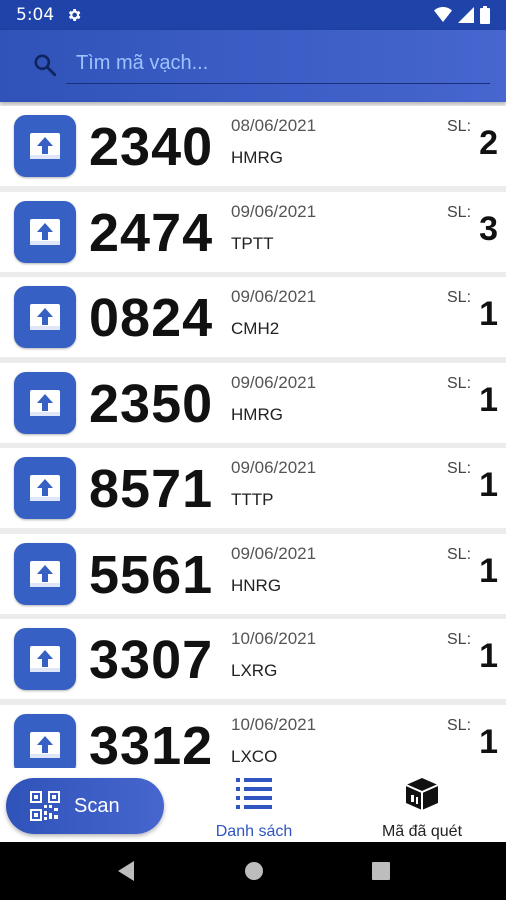 The image size is (506, 900). Describe the element at coordinates (253, 488) in the screenshot. I see `list-item: 8571 09/06/2021 TTTP SL: 1` at that location.